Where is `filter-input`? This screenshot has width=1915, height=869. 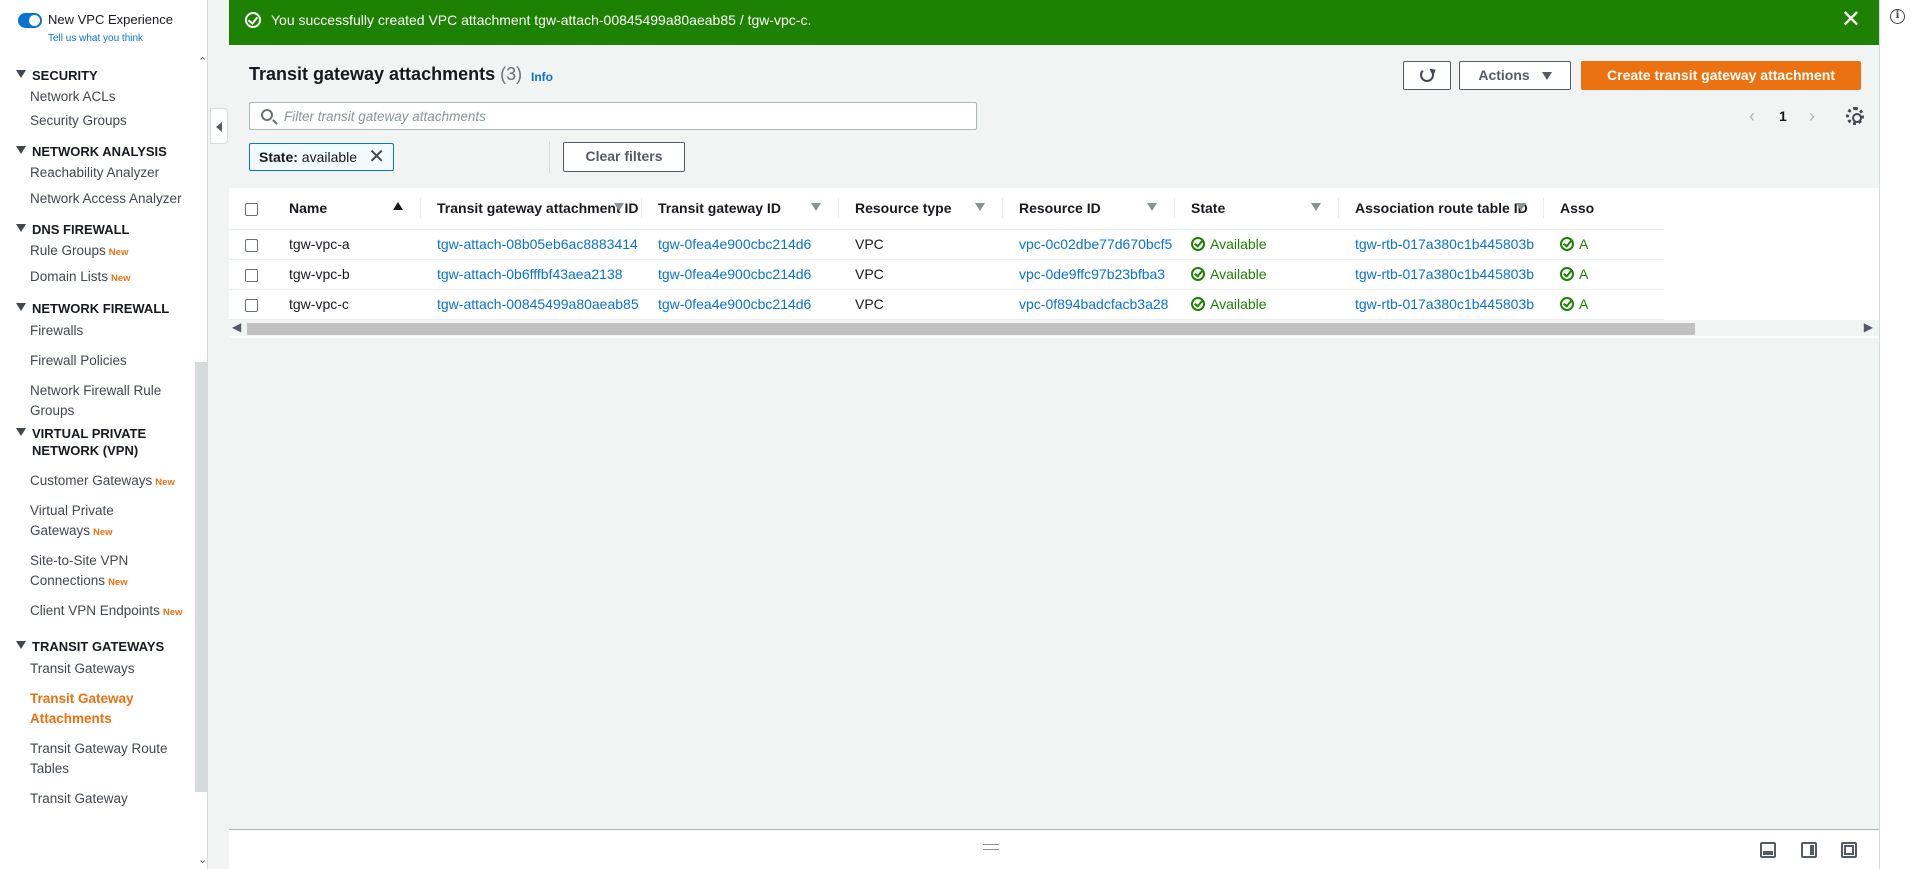
filter-input is located at coordinates (624, 116).